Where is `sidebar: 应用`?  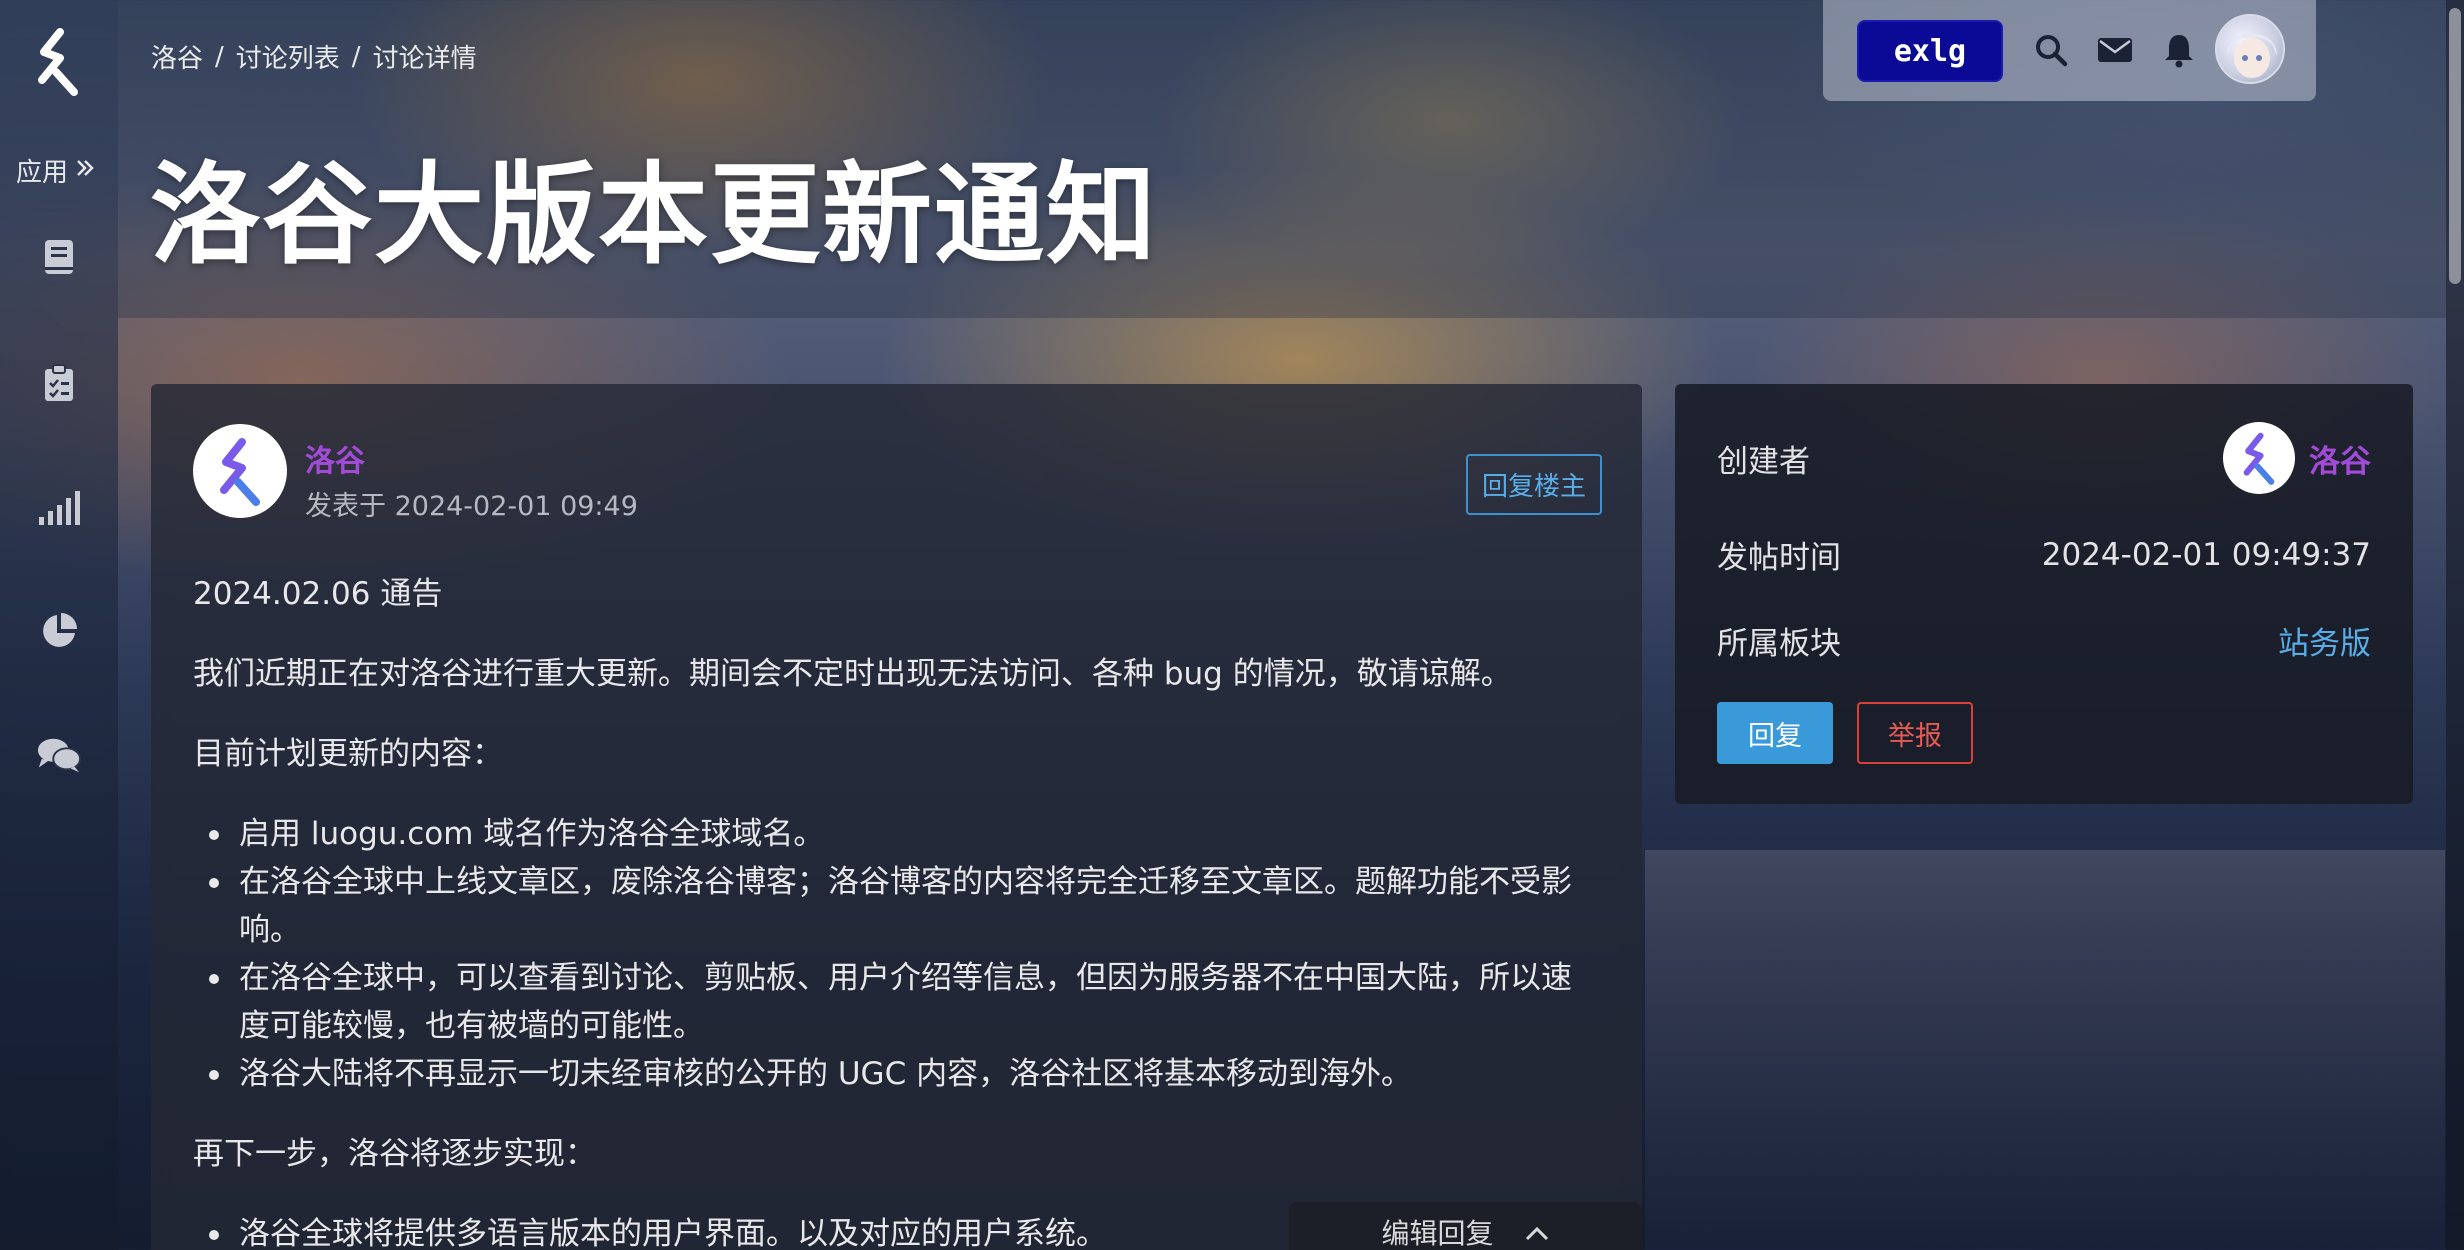
sidebar: 应用 is located at coordinates (59, 625).